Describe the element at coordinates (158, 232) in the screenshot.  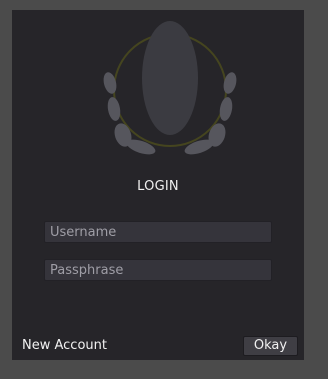
I see `username-input` at that location.